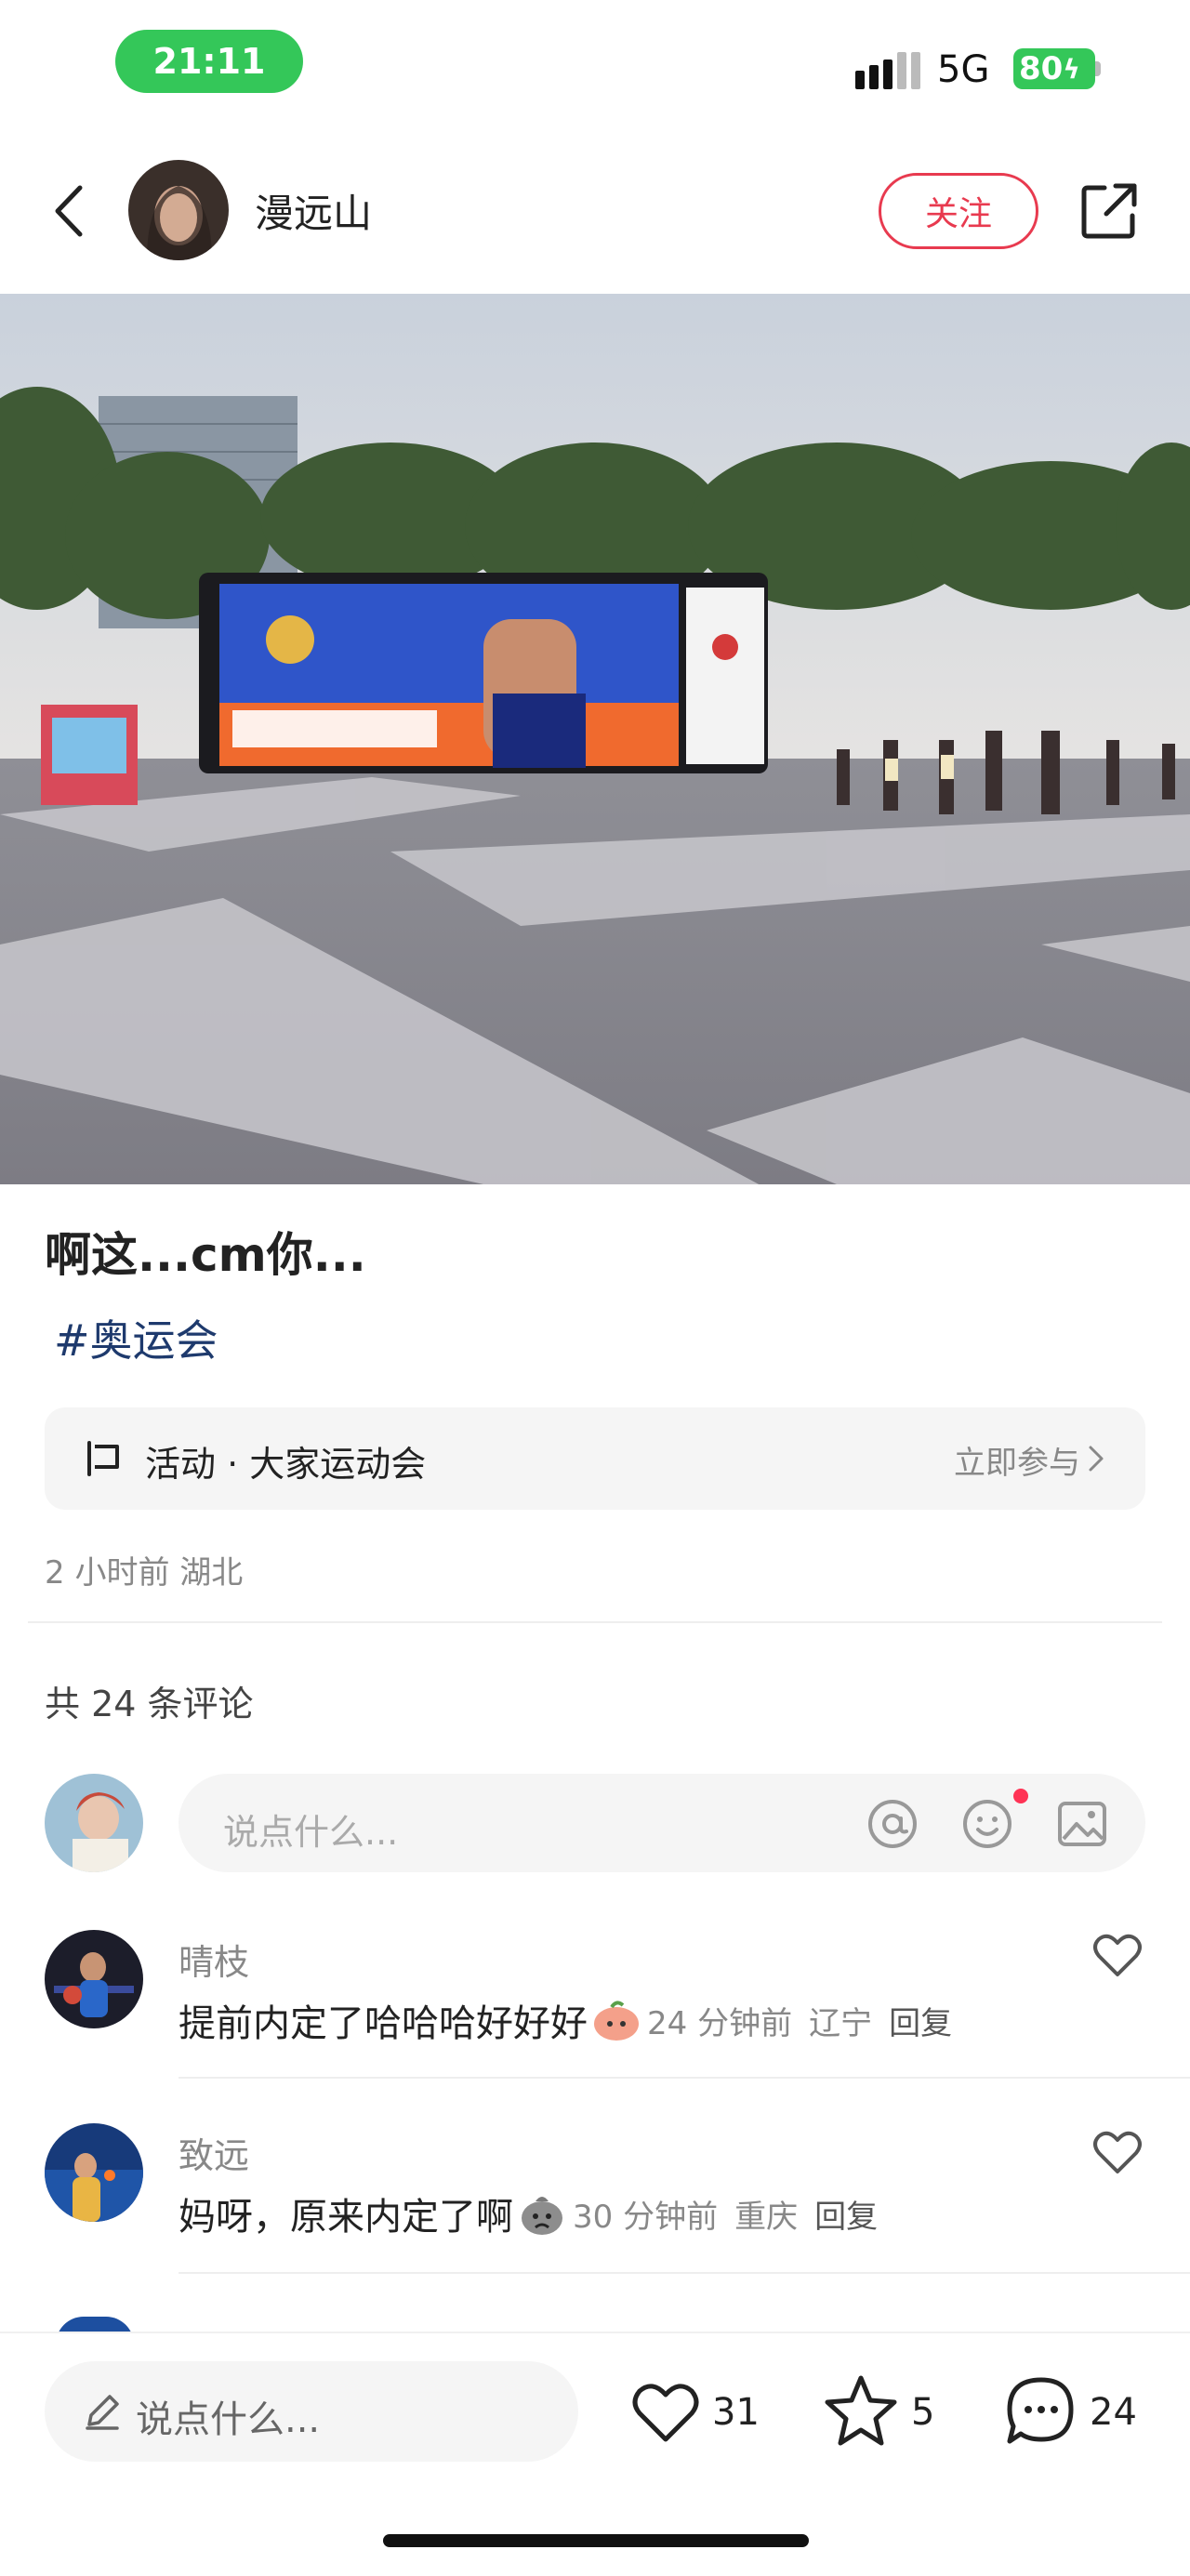 This screenshot has width=1190, height=2576. I want to click on divider, so click(595, 1622).